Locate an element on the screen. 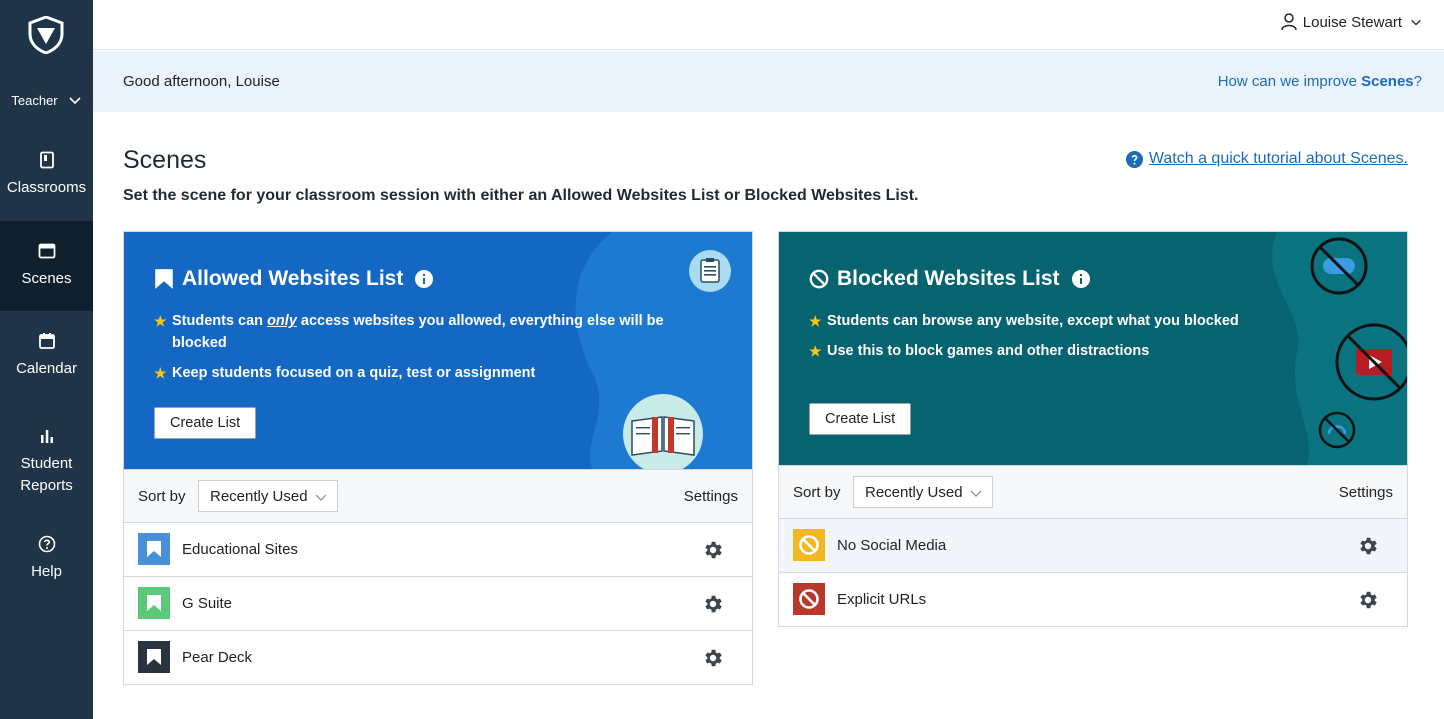 This screenshot has height=719, width=1444. allowed-title-text: Allowed Websites List is located at coordinates (293, 278).